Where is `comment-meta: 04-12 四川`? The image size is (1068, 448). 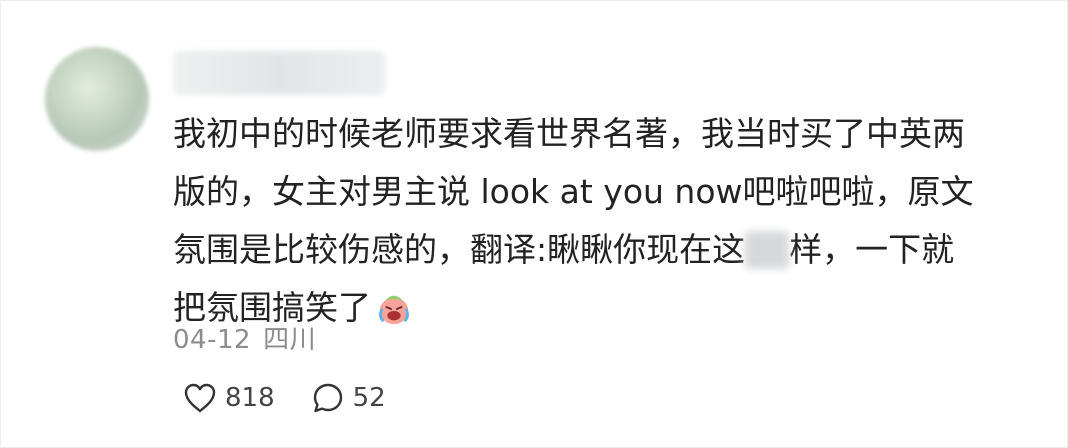
comment-meta: 04-12 四川 is located at coordinates (244, 337).